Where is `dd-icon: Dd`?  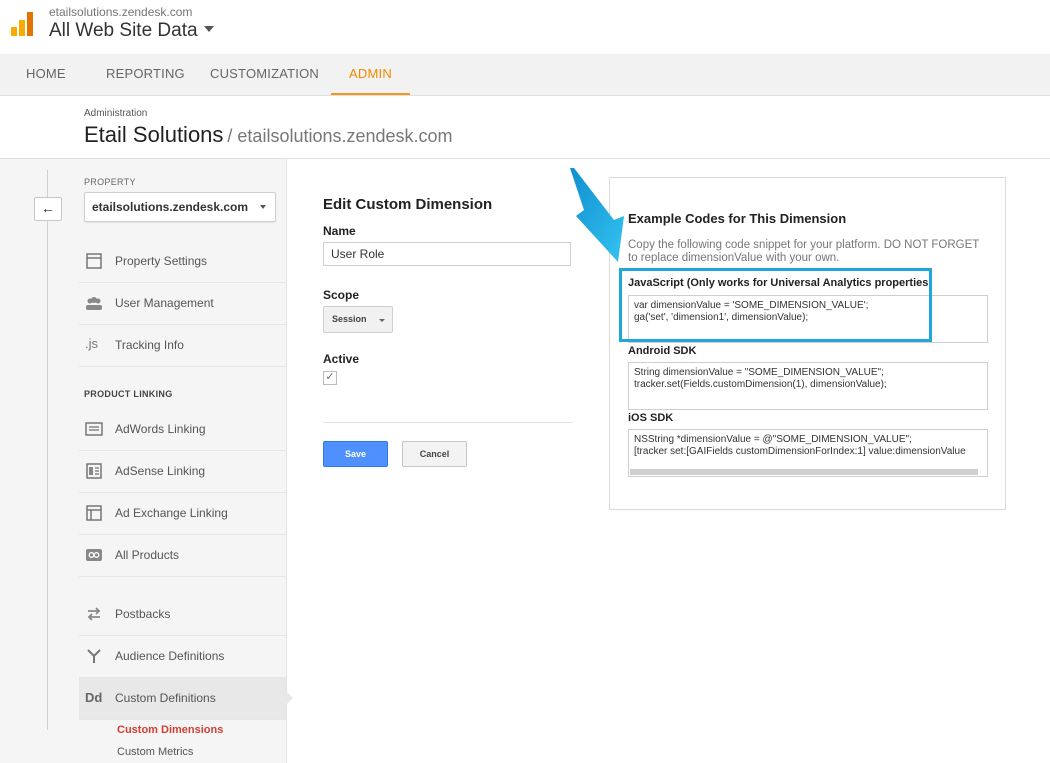
dd-icon: Dd is located at coordinates (94, 697).